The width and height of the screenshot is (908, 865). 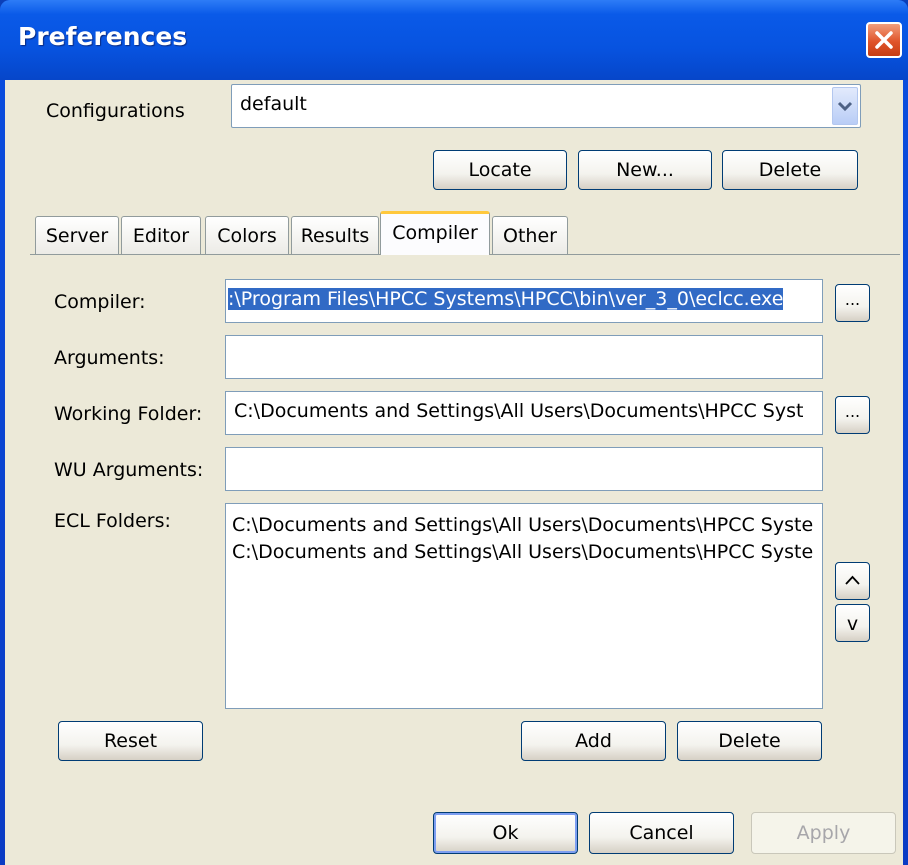 What do you see at coordinates (749, 741) in the screenshot?
I see `delete-folder-button: Delete` at bounding box center [749, 741].